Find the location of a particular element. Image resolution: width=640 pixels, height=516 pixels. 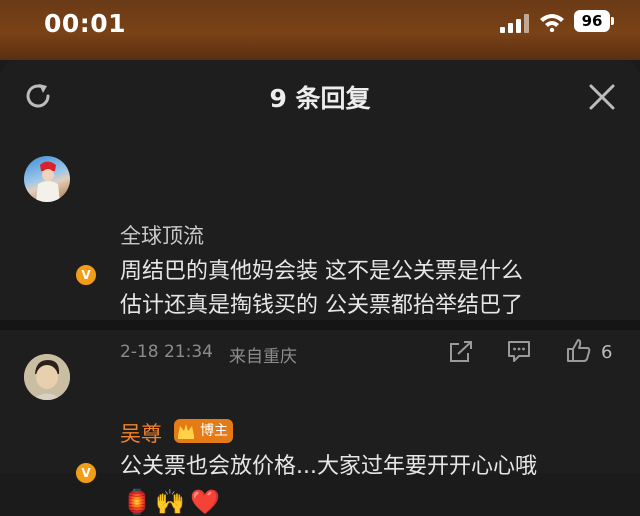

cellular-signal-icon is located at coordinates (516, 23).